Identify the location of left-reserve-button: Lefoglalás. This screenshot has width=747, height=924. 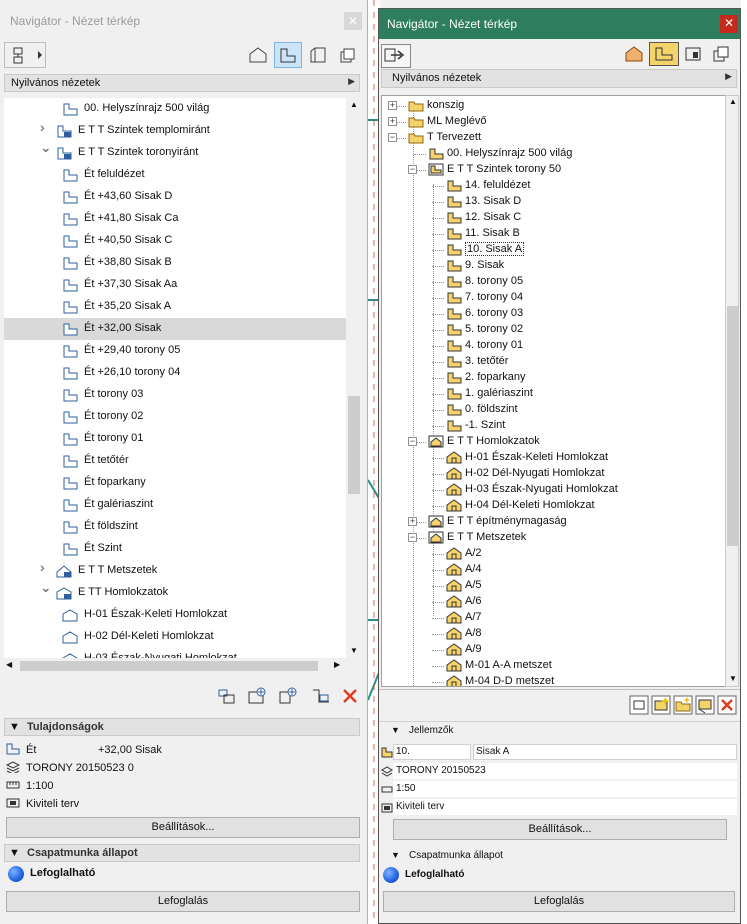
(183, 901).